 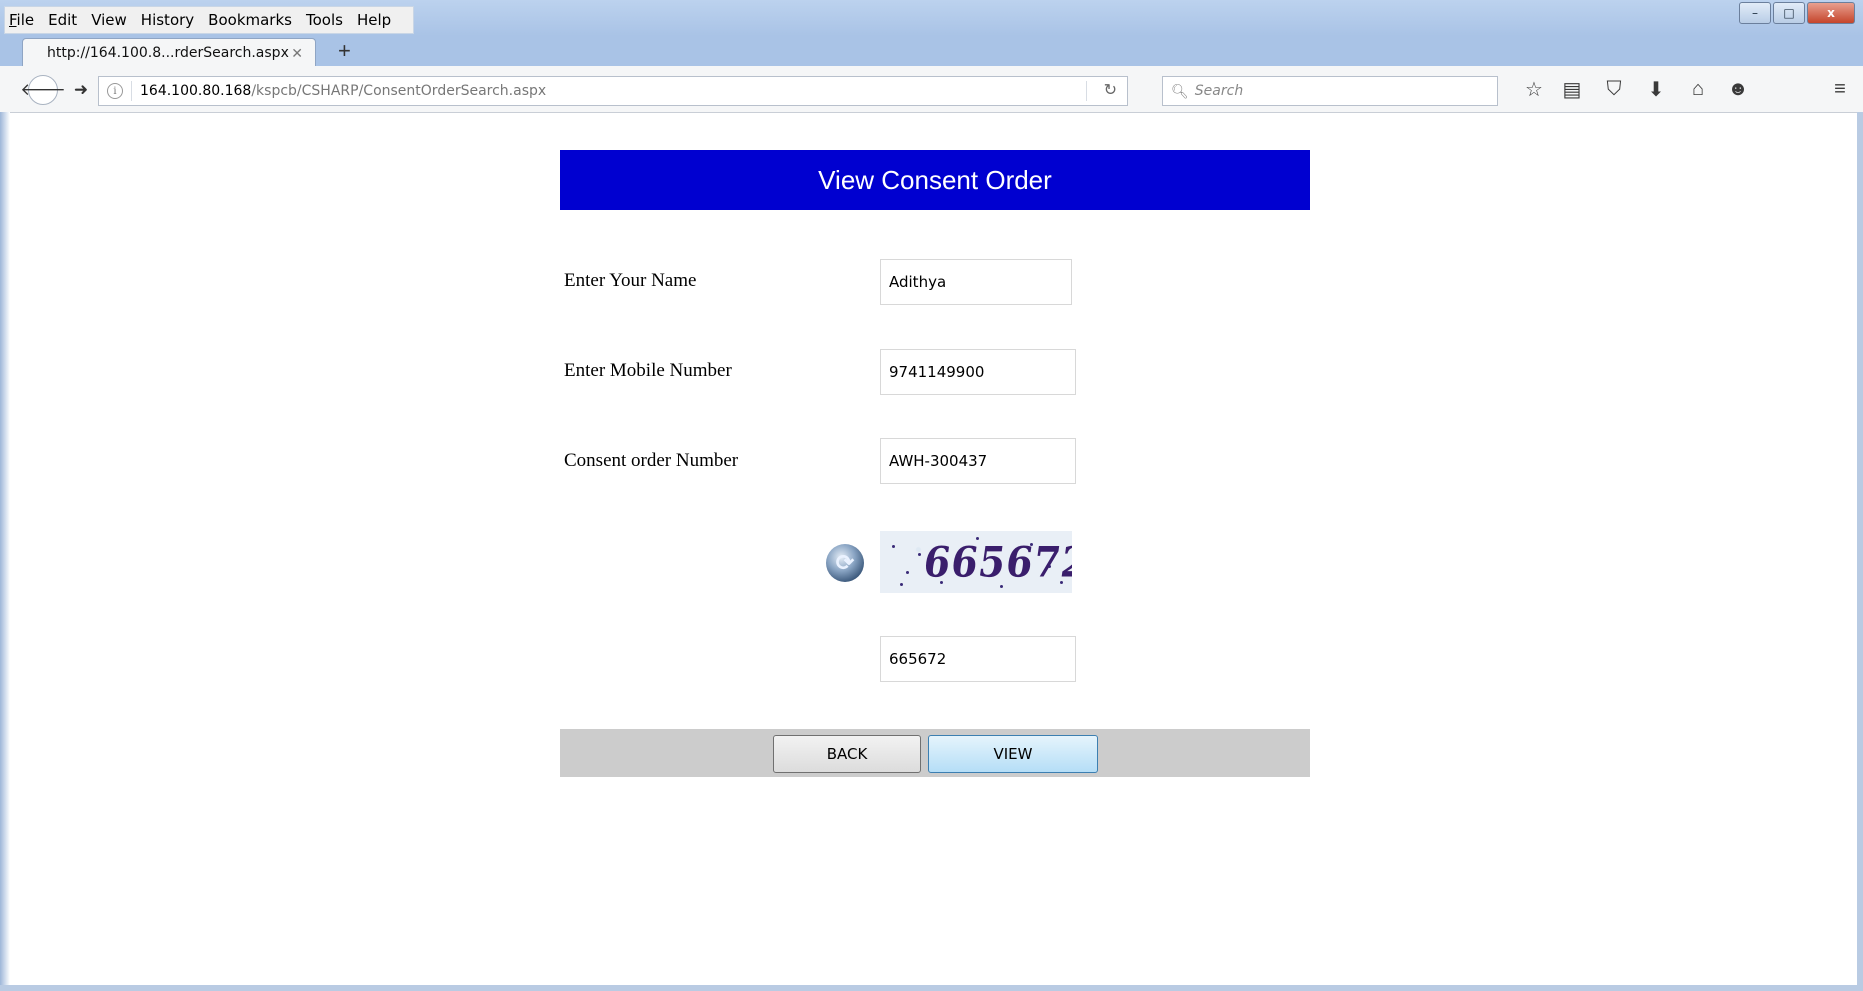 I want to click on page-title: View Consent Order, so click(x=935, y=179).